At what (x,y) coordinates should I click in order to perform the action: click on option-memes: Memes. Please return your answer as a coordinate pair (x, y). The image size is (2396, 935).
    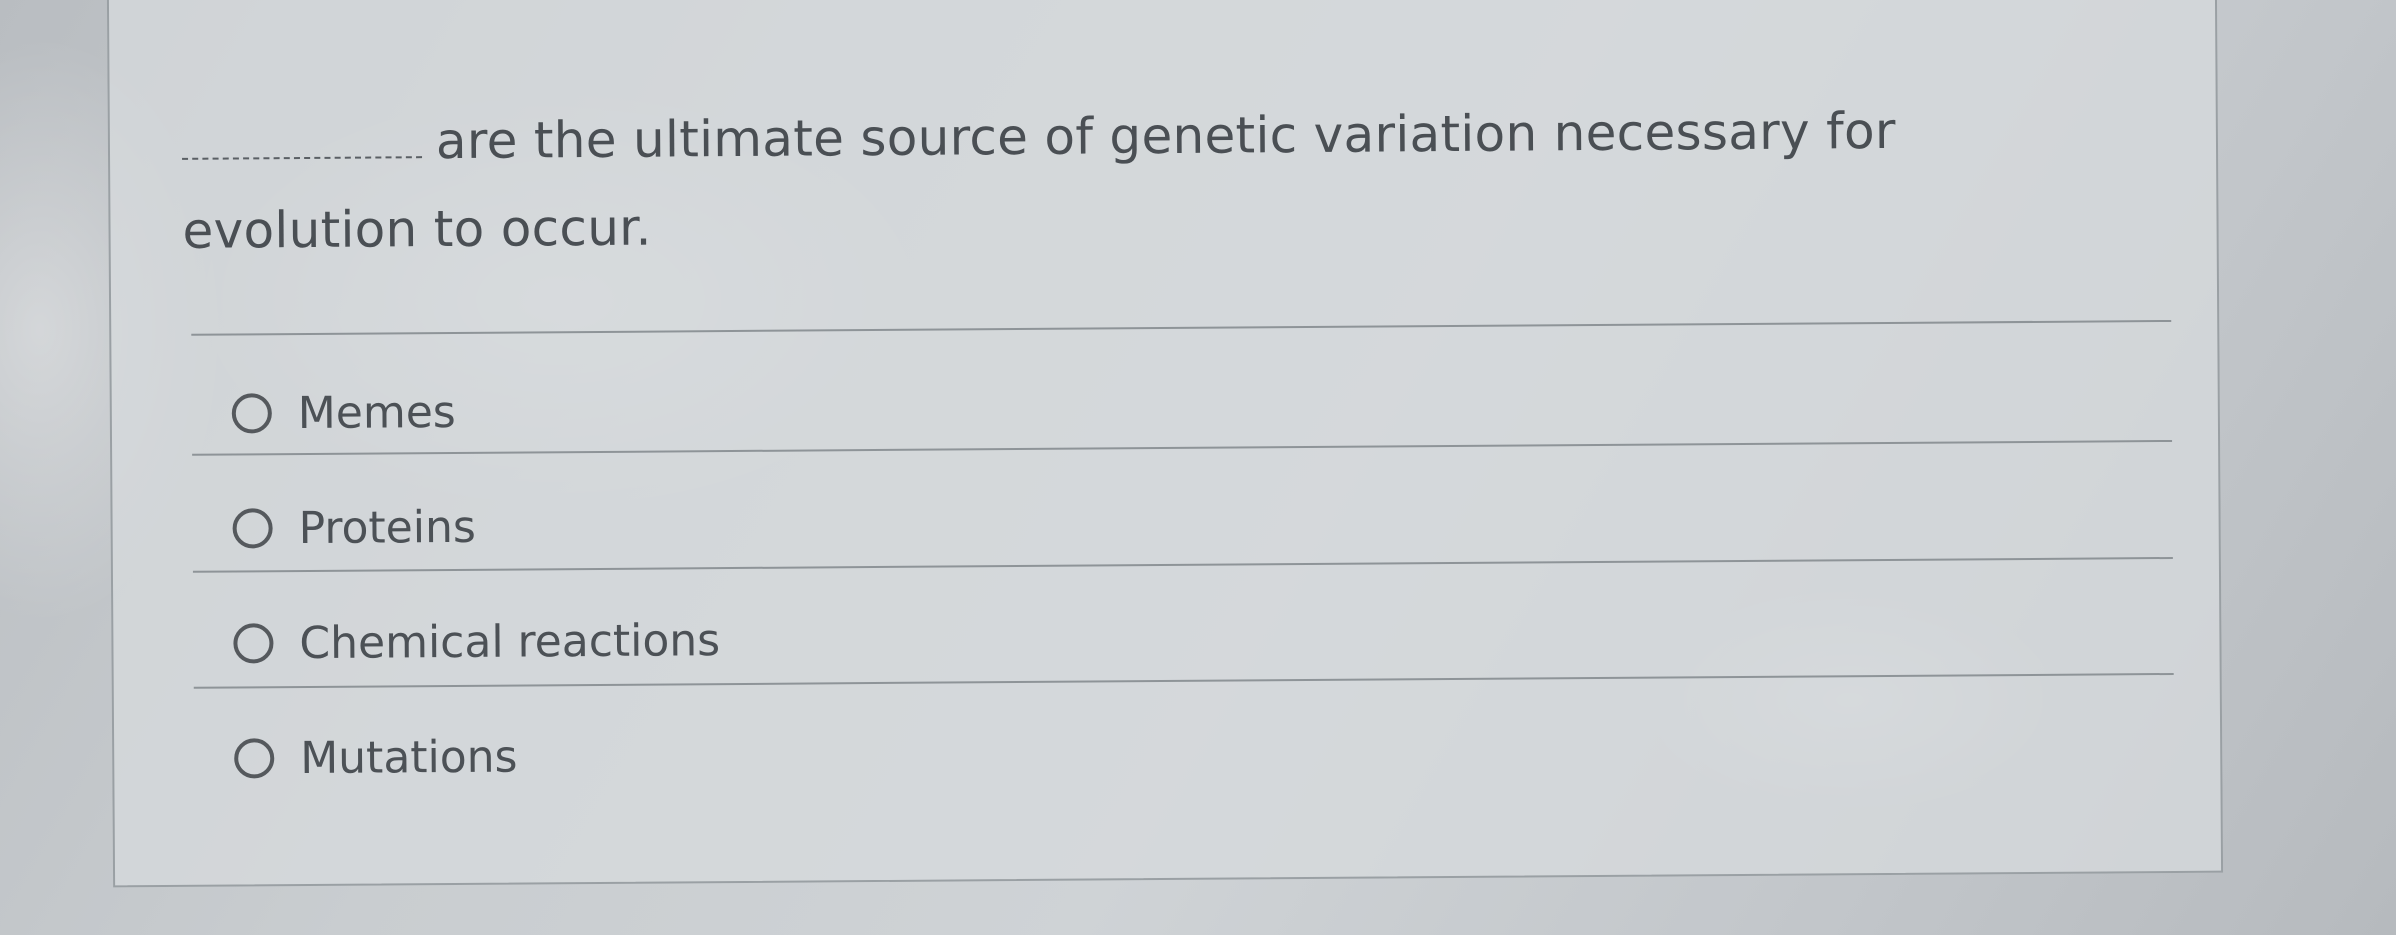
    Looking at the image, I should click on (1181, 406).